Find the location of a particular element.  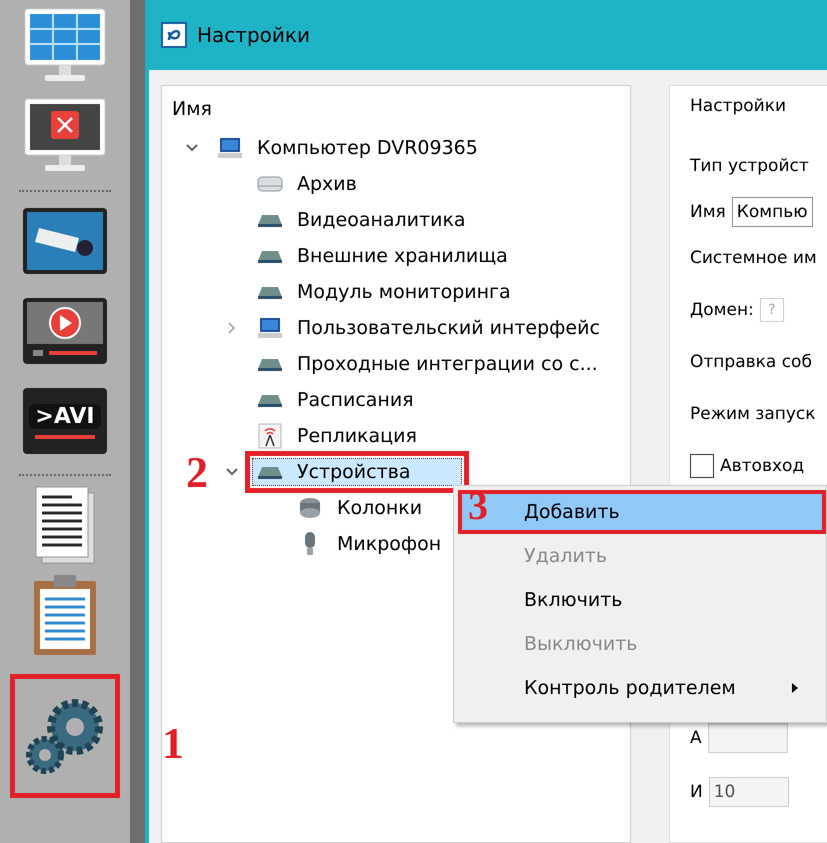

window-title: Настройки is located at coordinates (253, 35).